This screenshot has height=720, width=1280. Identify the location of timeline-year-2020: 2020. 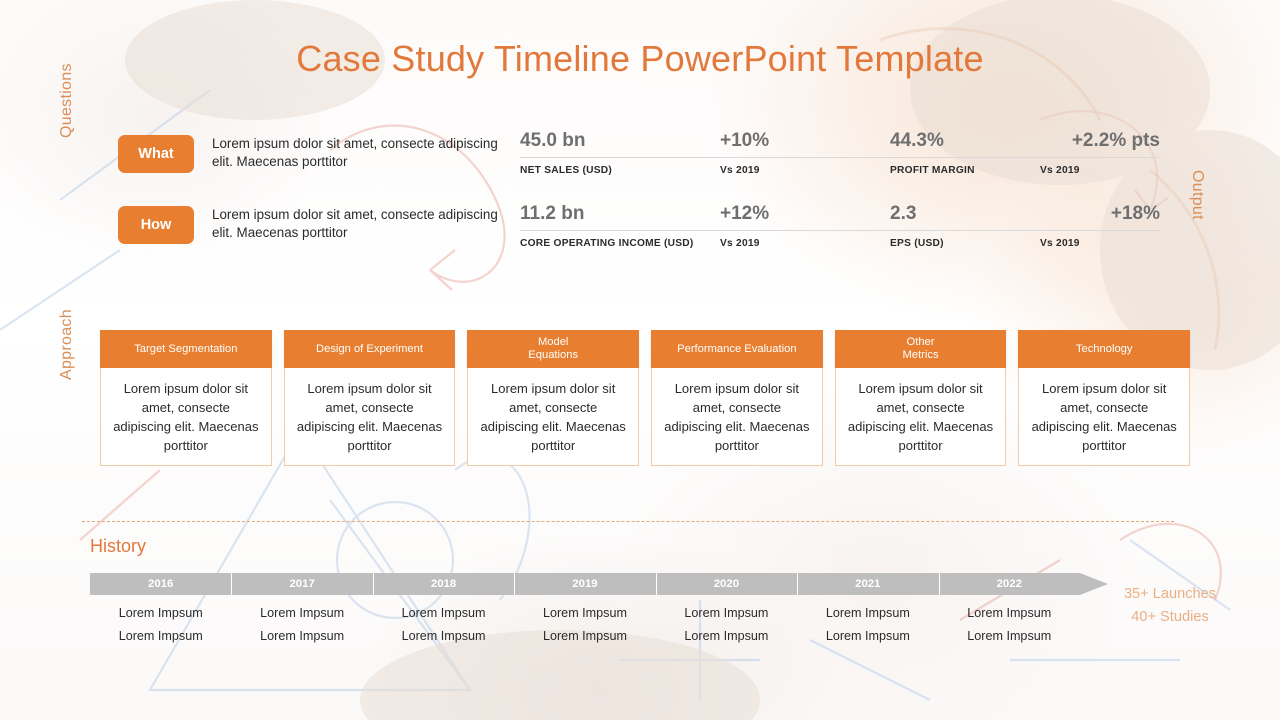
(726, 584).